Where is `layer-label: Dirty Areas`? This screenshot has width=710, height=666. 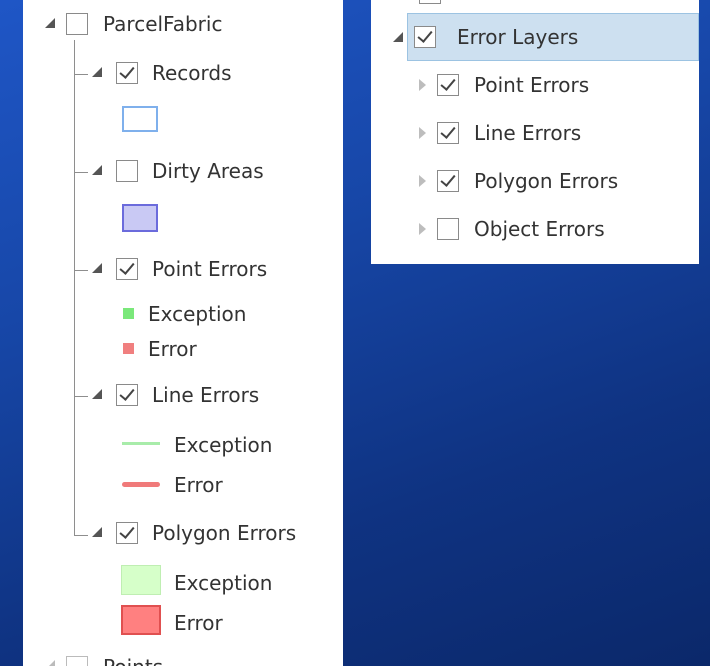 layer-label: Dirty Areas is located at coordinates (208, 171).